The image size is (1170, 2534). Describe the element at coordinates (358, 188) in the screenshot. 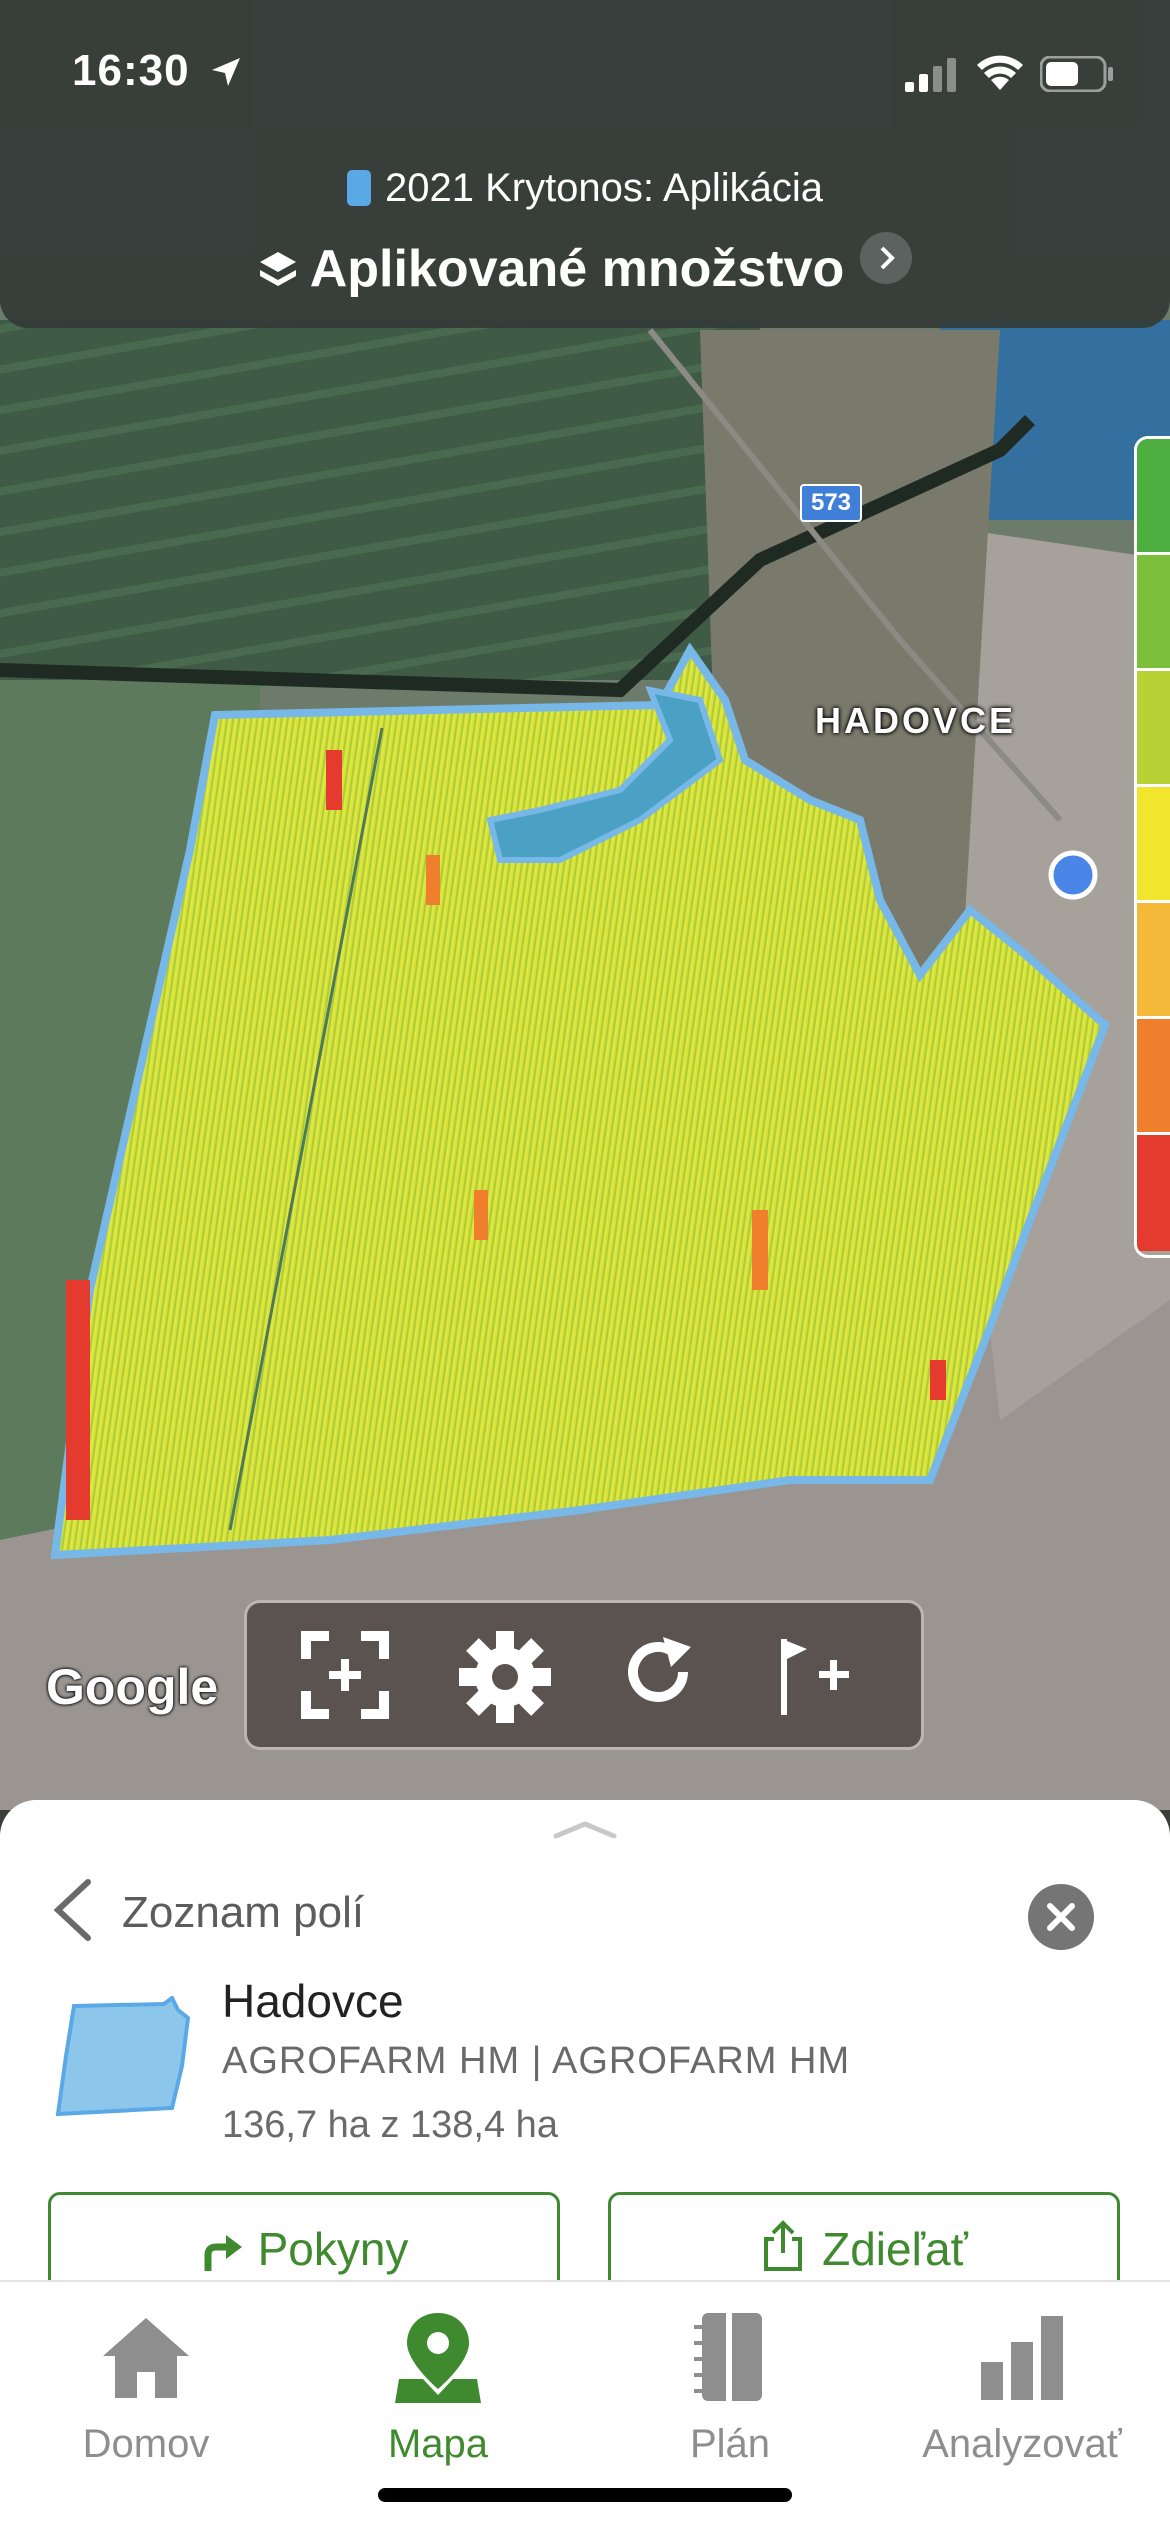

I see `season-color-swatch` at that location.